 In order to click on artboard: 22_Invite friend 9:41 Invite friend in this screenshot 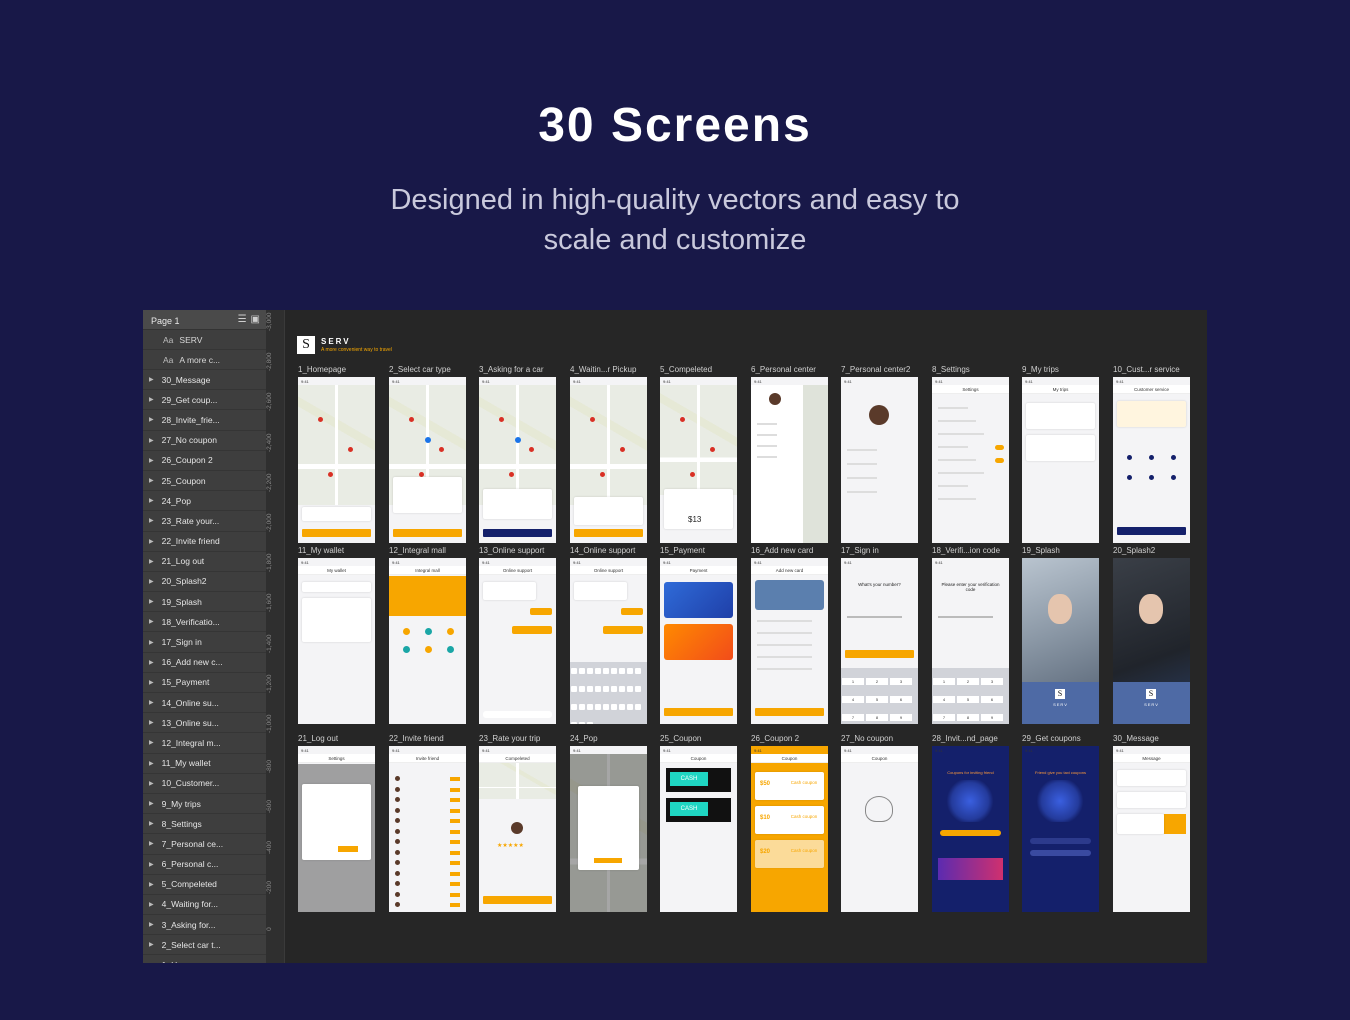, I will do `click(427, 823)`.